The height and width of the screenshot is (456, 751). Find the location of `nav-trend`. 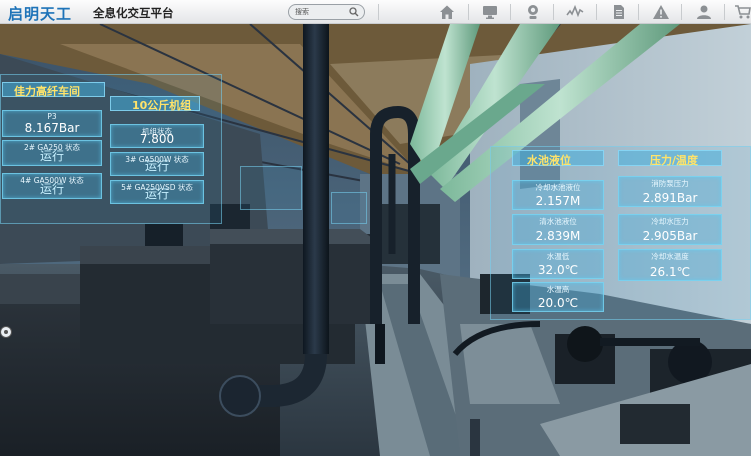

nav-trend is located at coordinates (575, 12).